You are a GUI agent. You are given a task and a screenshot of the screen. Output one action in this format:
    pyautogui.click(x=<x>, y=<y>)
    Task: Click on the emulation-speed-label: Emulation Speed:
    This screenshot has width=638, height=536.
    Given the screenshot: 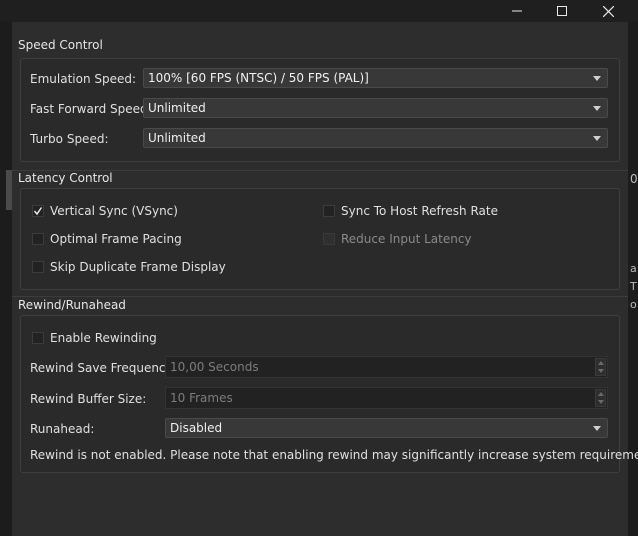 What is the action you would take?
    pyautogui.click(x=83, y=79)
    